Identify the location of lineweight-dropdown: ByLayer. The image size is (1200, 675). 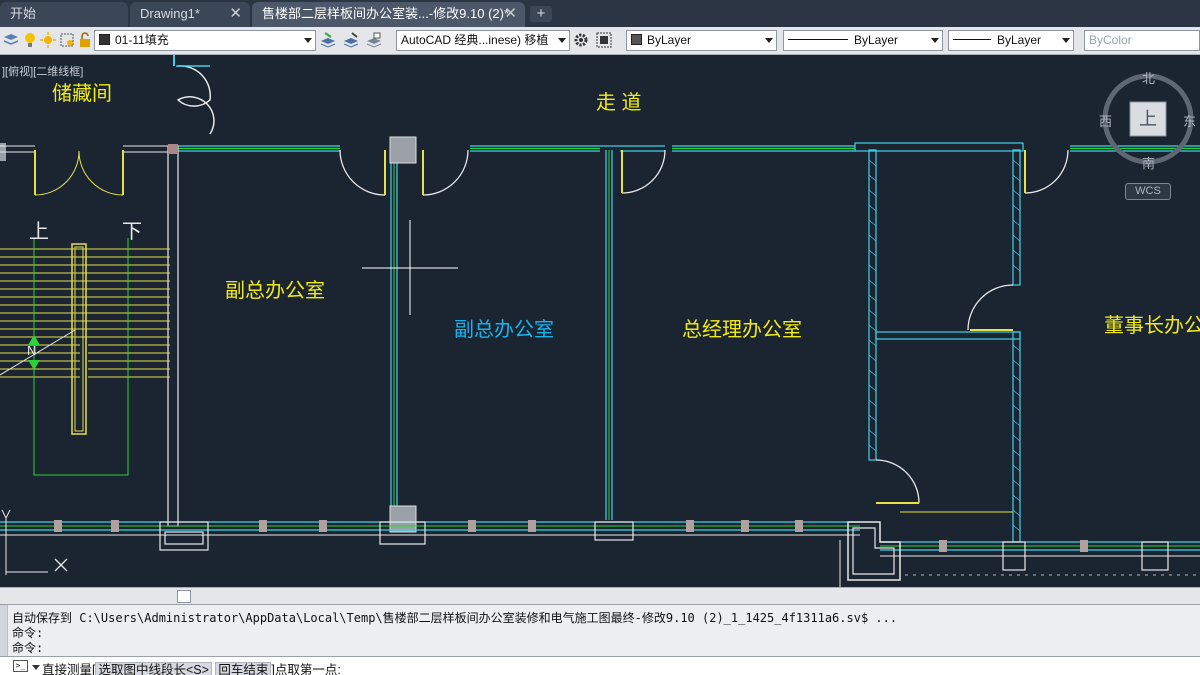
(1011, 40).